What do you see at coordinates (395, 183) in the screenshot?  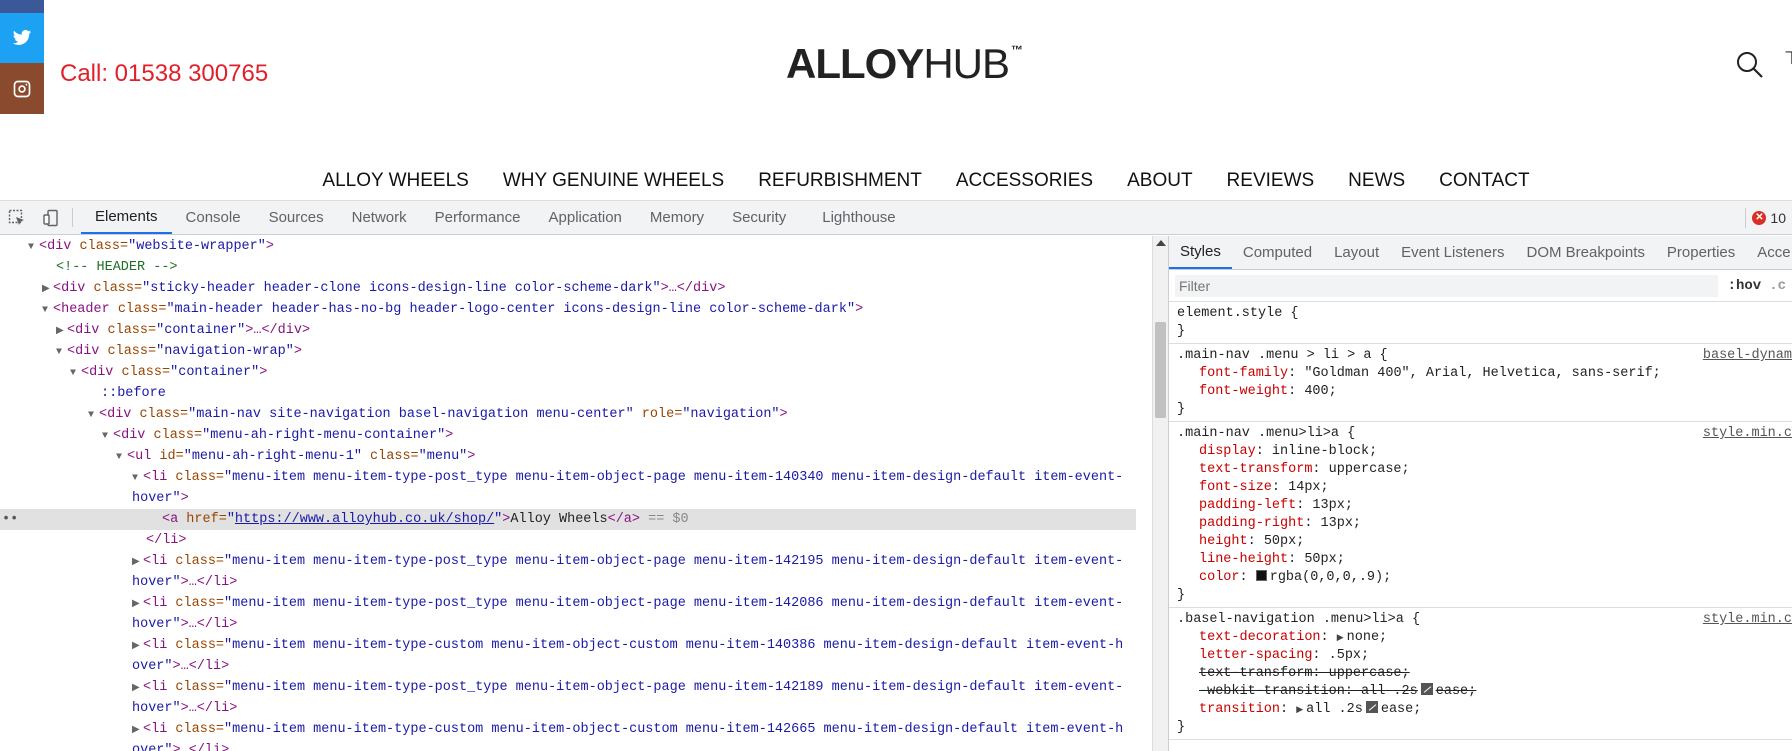 I see `nav-item-alloy-wheels: ALLOY WHEELS` at bounding box center [395, 183].